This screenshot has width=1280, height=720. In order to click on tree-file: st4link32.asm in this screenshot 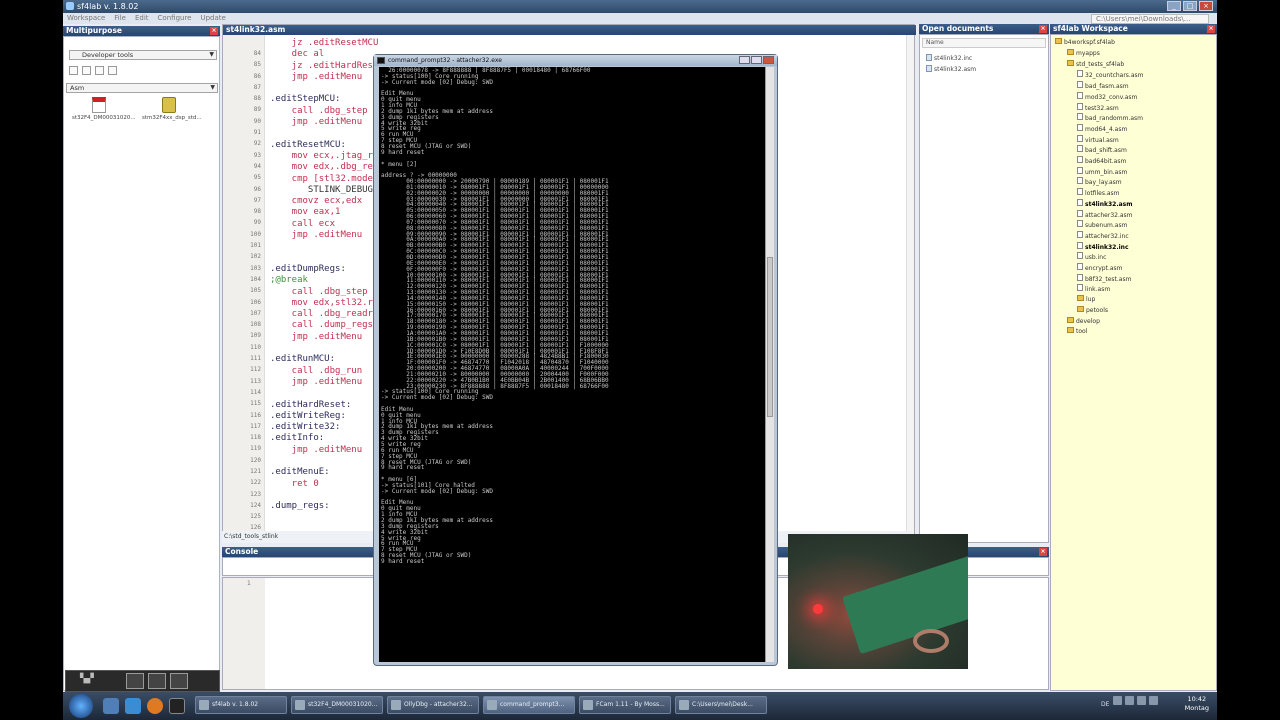, I will do `click(1105, 203)`.